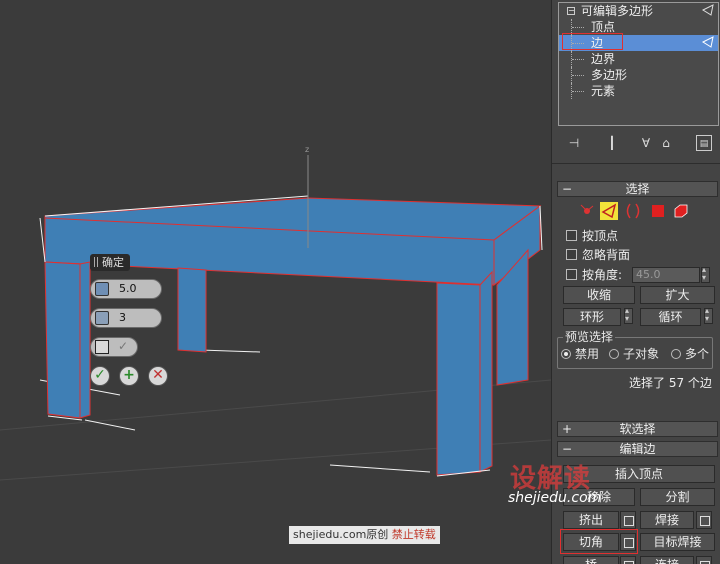 The height and width of the screenshot is (564, 720). What do you see at coordinates (567, 429) in the screenshot?
I see `expand-icon: +` at bounding box center [567, 429].